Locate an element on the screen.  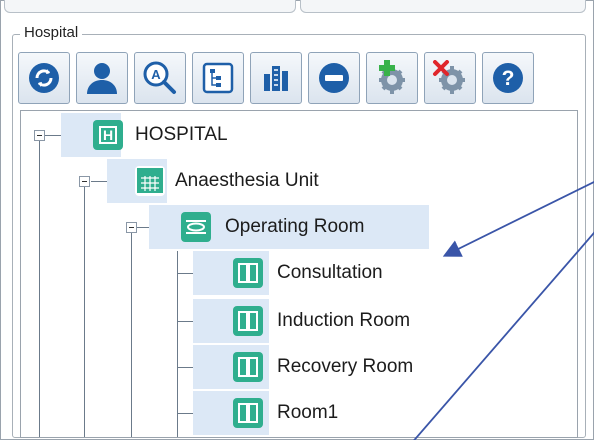
toolbar: A ? is located at coordinates (302, 79).